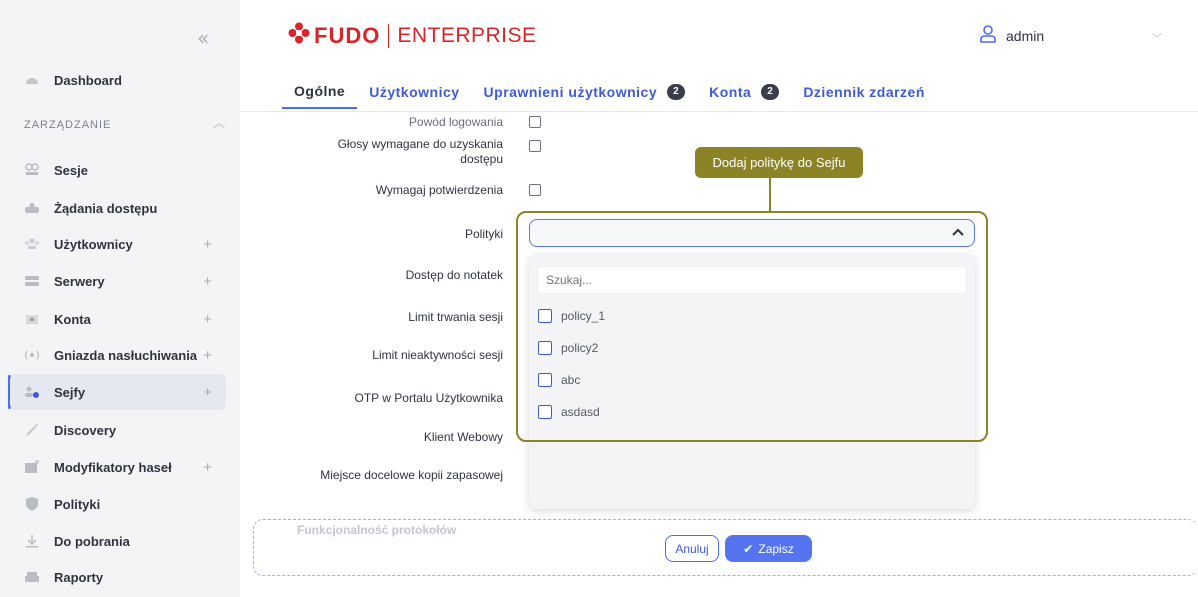 The height and width of the screenshot is (597, 1198). What do you see at coordinates (730, 92) in the screenshot?
I see `tab-label: Konta` at bounding box center [730, 92].